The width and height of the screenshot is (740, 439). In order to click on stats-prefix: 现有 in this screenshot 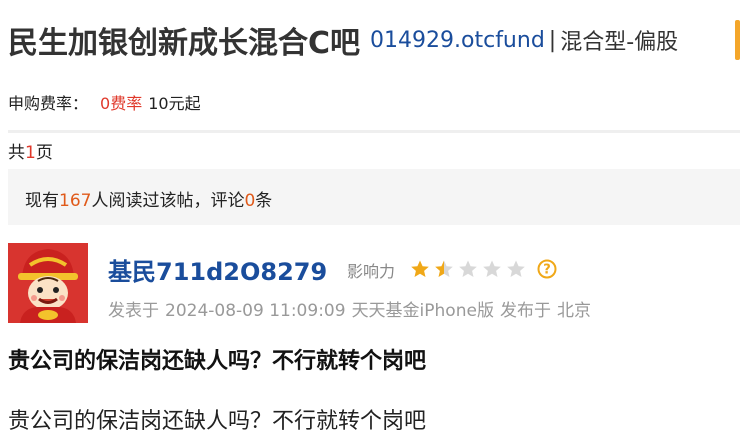, I will do `click(42, 201)`.